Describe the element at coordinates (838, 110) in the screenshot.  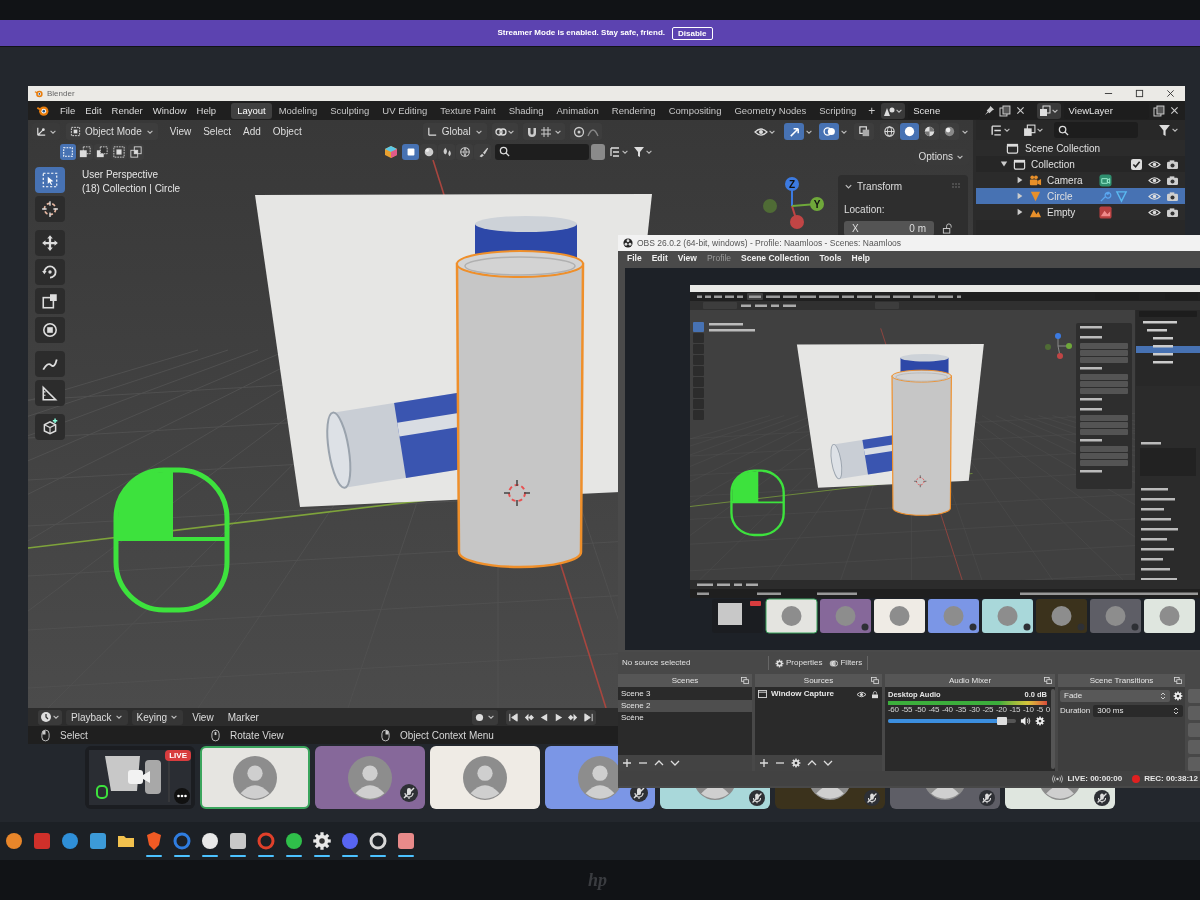
I see `workspace-tab: Scripting` at that location.